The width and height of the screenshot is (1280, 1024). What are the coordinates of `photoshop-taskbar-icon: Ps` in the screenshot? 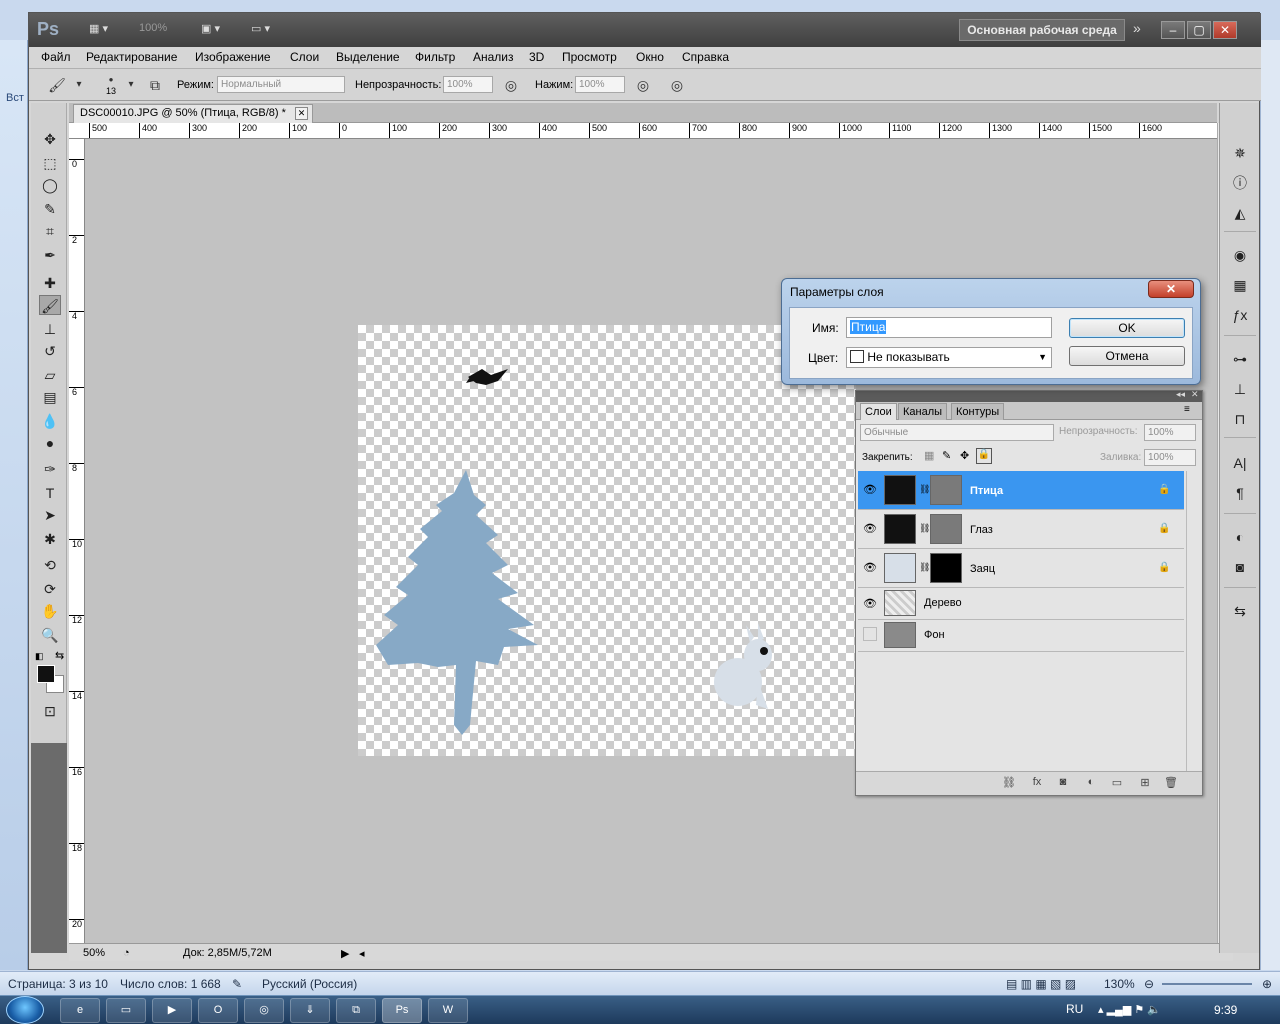 It's located at (402, 1010).